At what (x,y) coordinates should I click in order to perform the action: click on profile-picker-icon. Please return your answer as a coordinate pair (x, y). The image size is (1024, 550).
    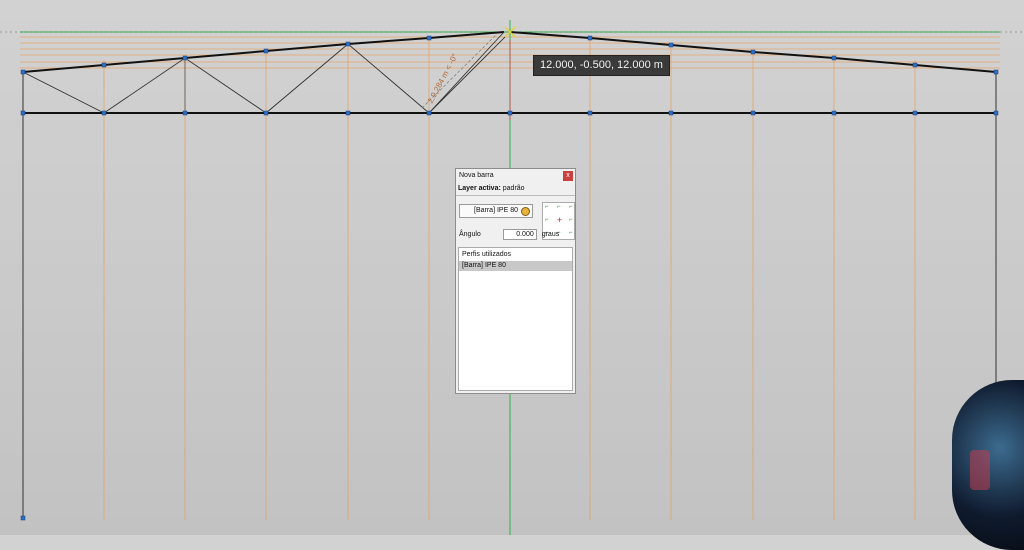
    Looking at the image, I should click on (525, 211).